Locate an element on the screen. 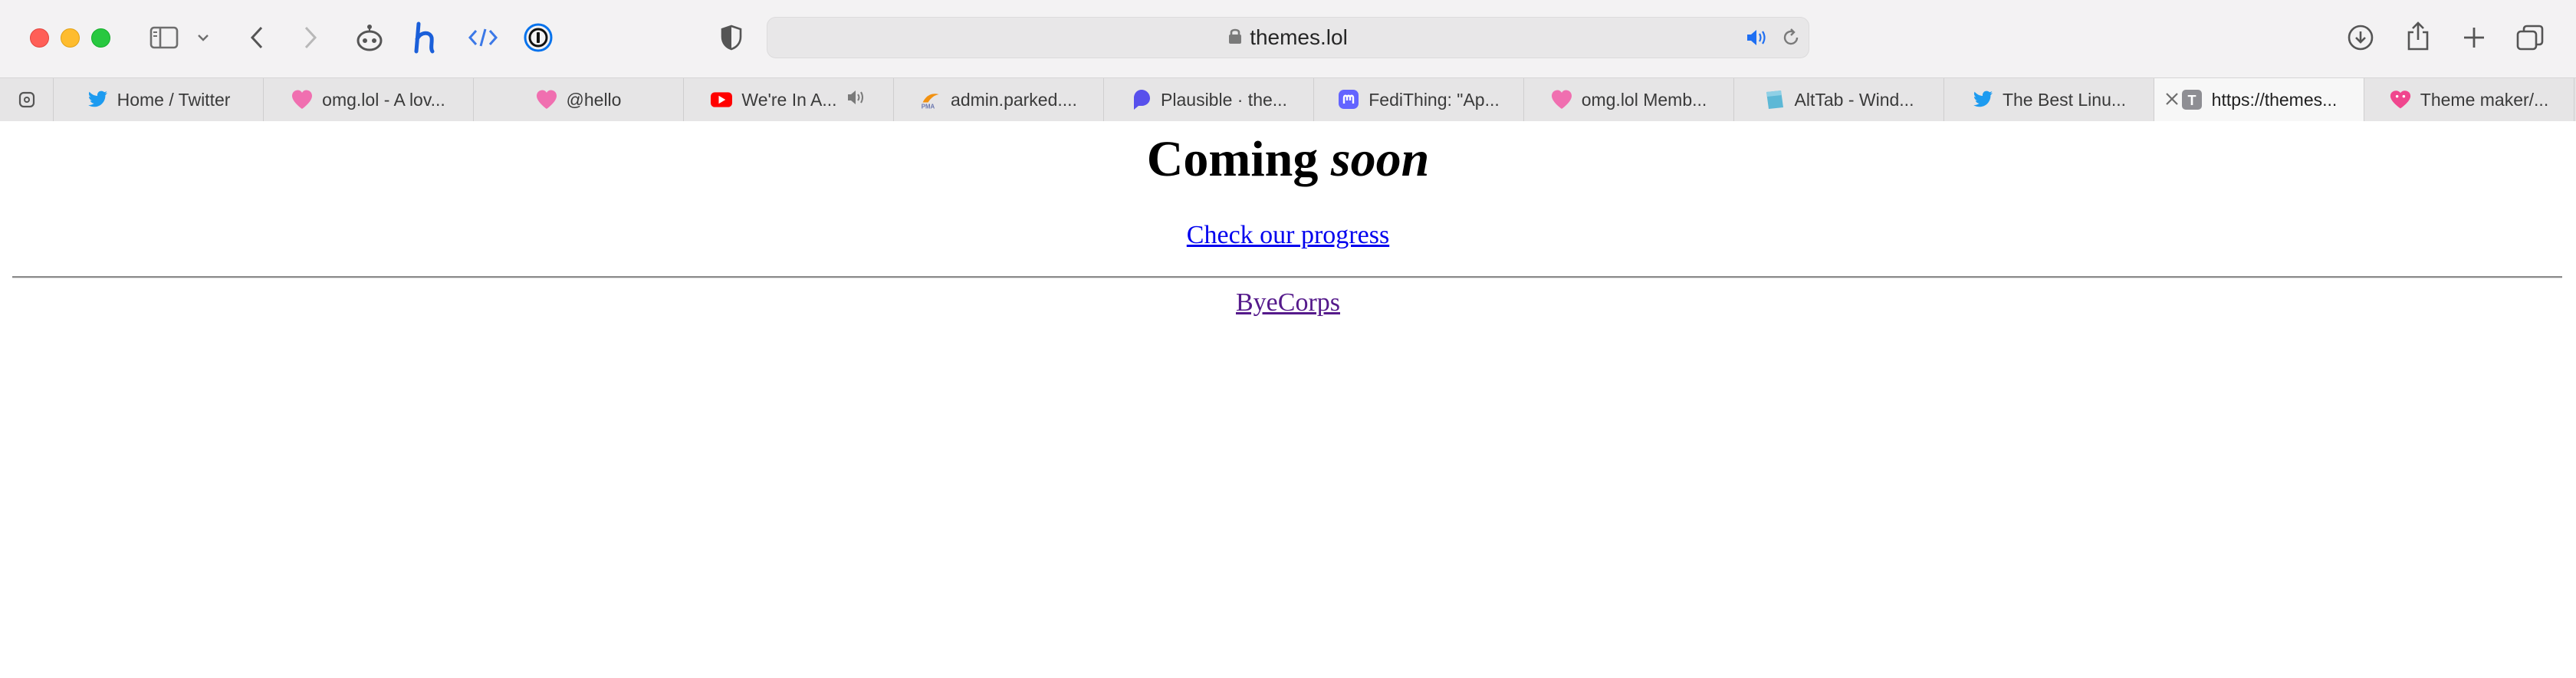 Image resolution: width=2576 pixels, height=678 pixels. lock-icon is located at coordinates (1235, 38).